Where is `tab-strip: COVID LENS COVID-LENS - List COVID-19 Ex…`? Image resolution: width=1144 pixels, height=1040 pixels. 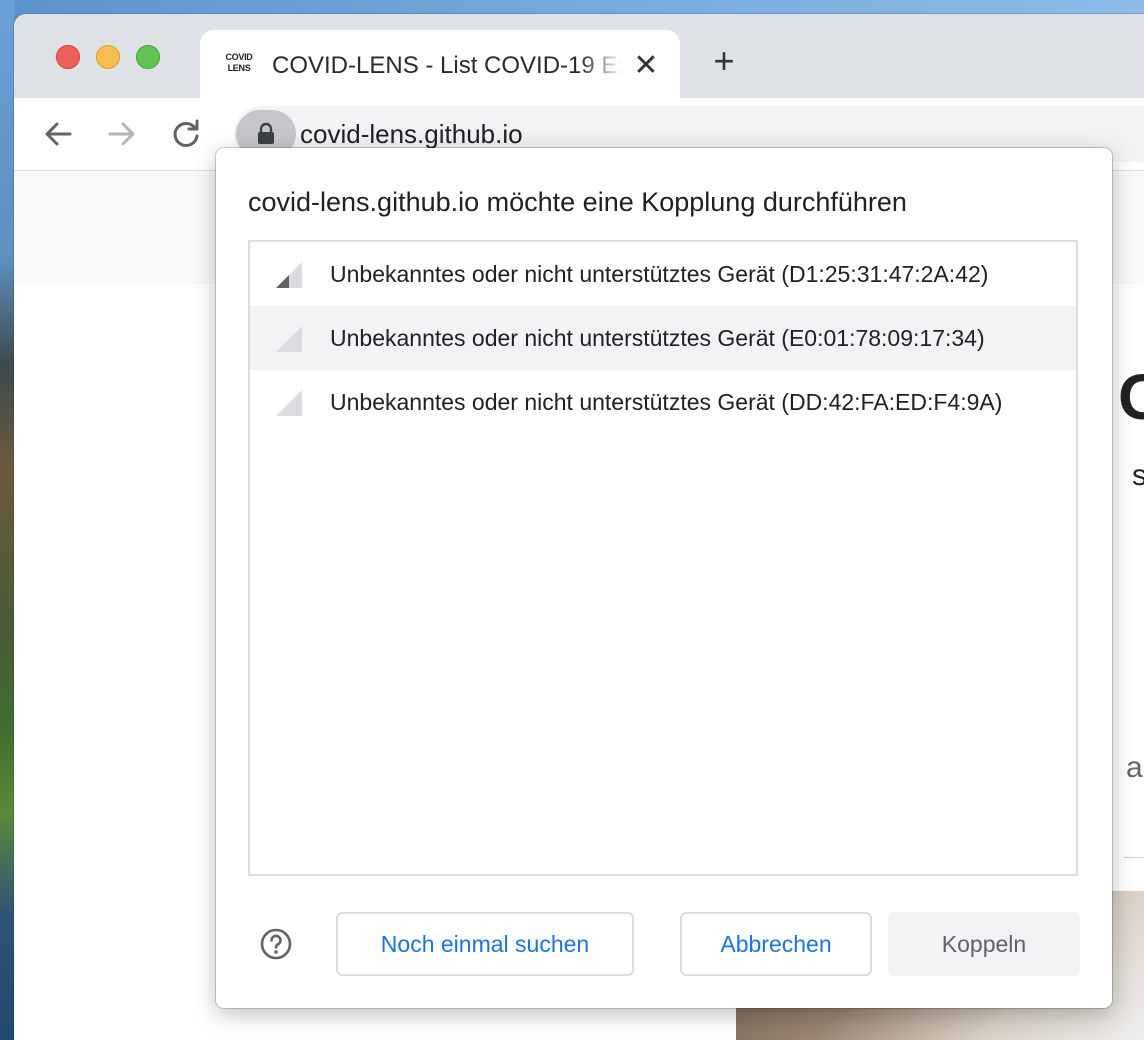
tab-strip: COVID LENS COVID-LENS - List COVID-19 Ex… is located at coordinates (579, 56).